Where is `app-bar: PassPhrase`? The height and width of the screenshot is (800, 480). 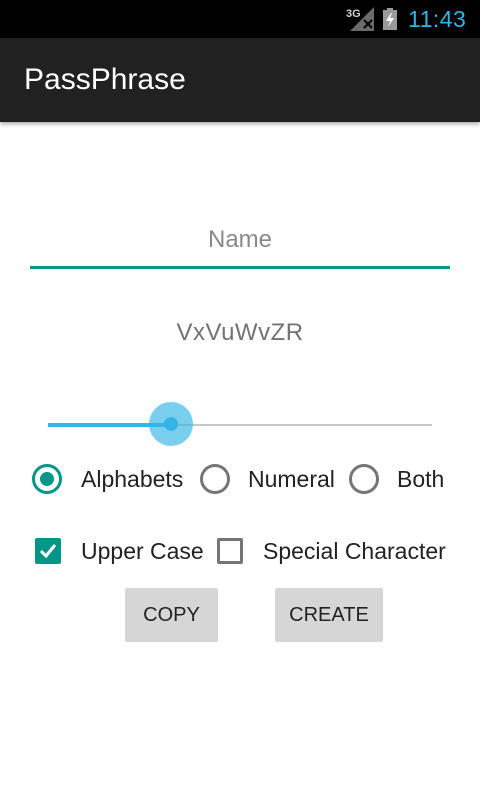
app-bar: PassPhrase is located at coordinates (240, 80).